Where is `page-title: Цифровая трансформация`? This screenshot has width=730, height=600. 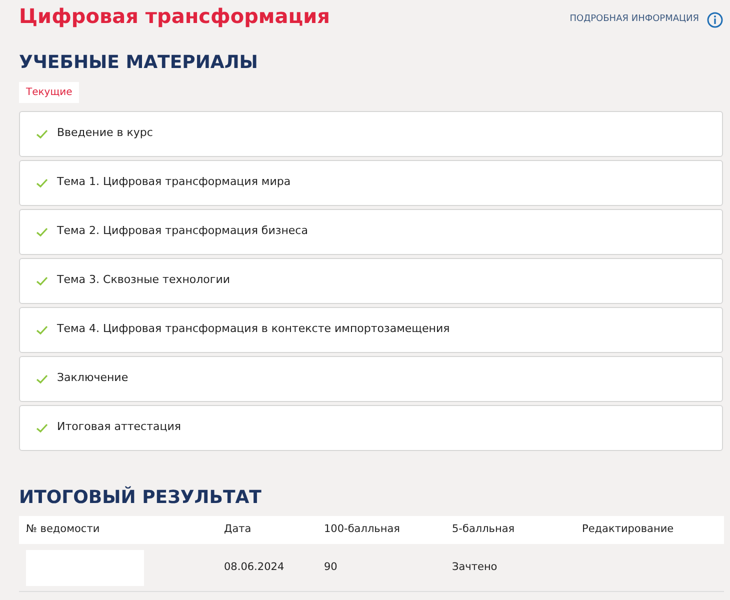 page-title: Цифровая трансформация is located at coordinates (174, 16).